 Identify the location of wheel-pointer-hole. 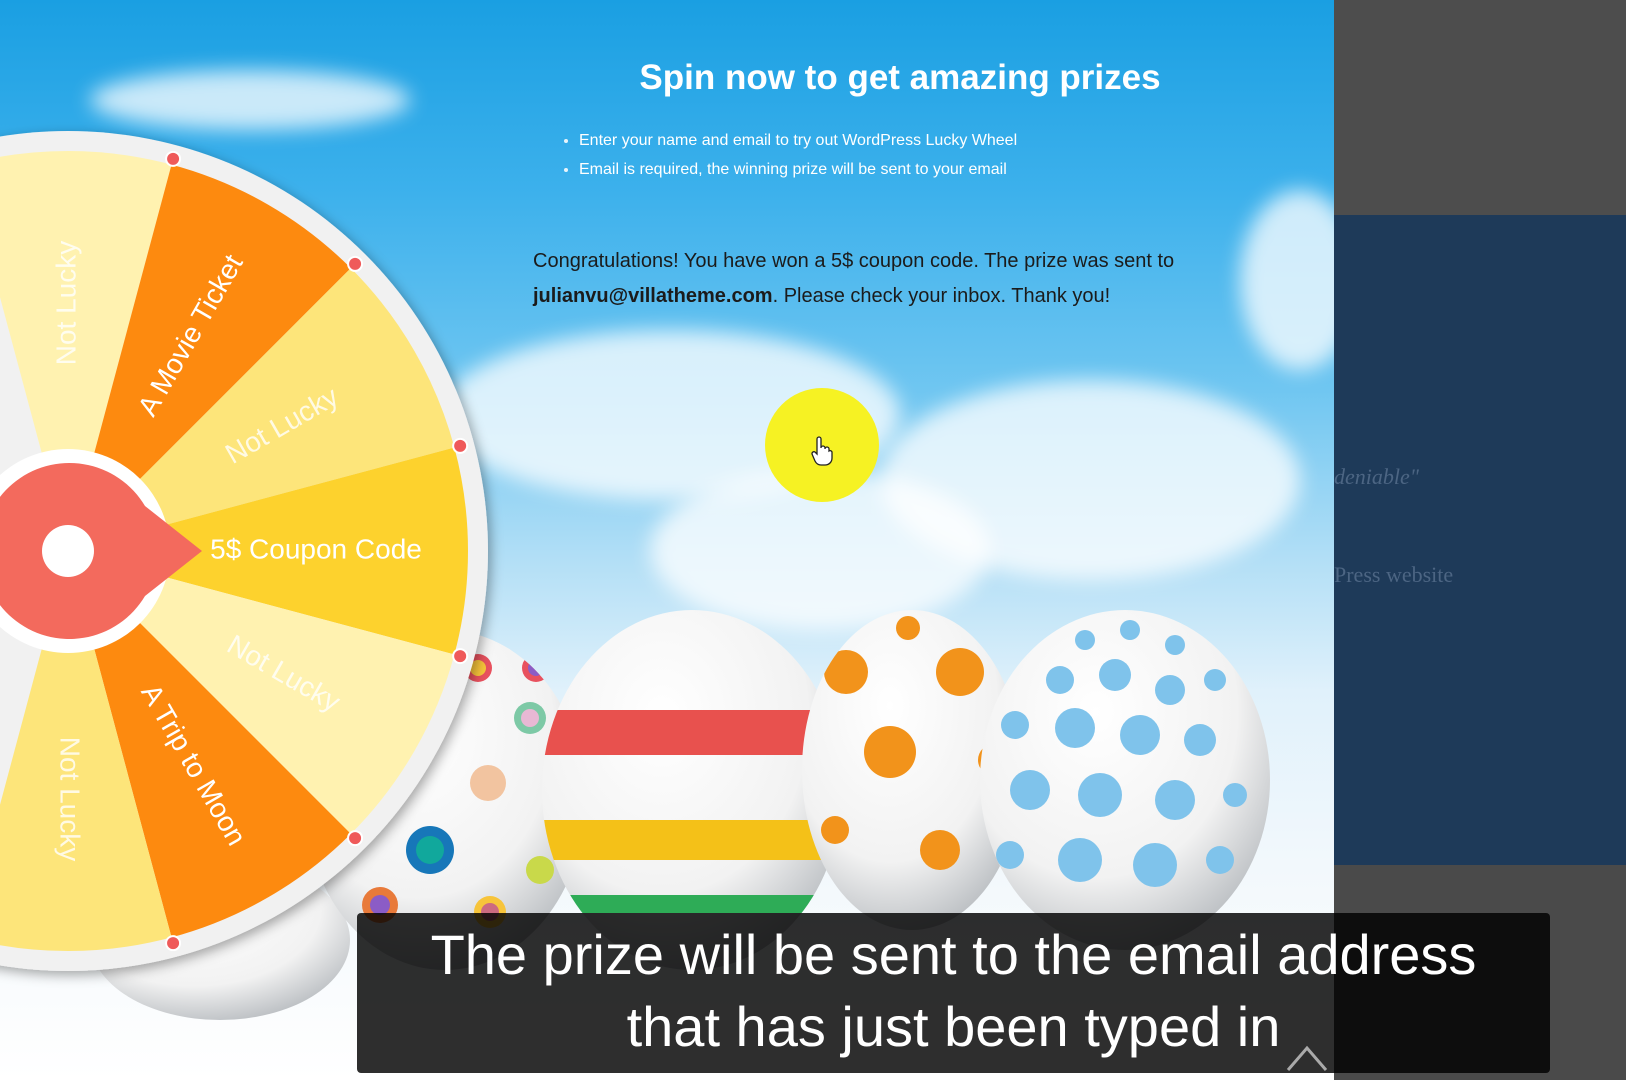
(68, 551).